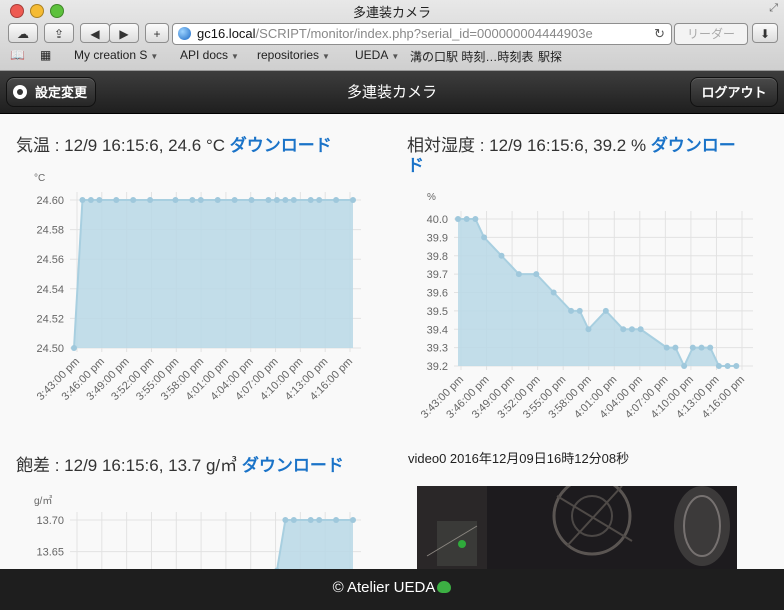 The image size is (784, 610). I want to click on temperature-download-link: ダウンロード, so click(281, 145).